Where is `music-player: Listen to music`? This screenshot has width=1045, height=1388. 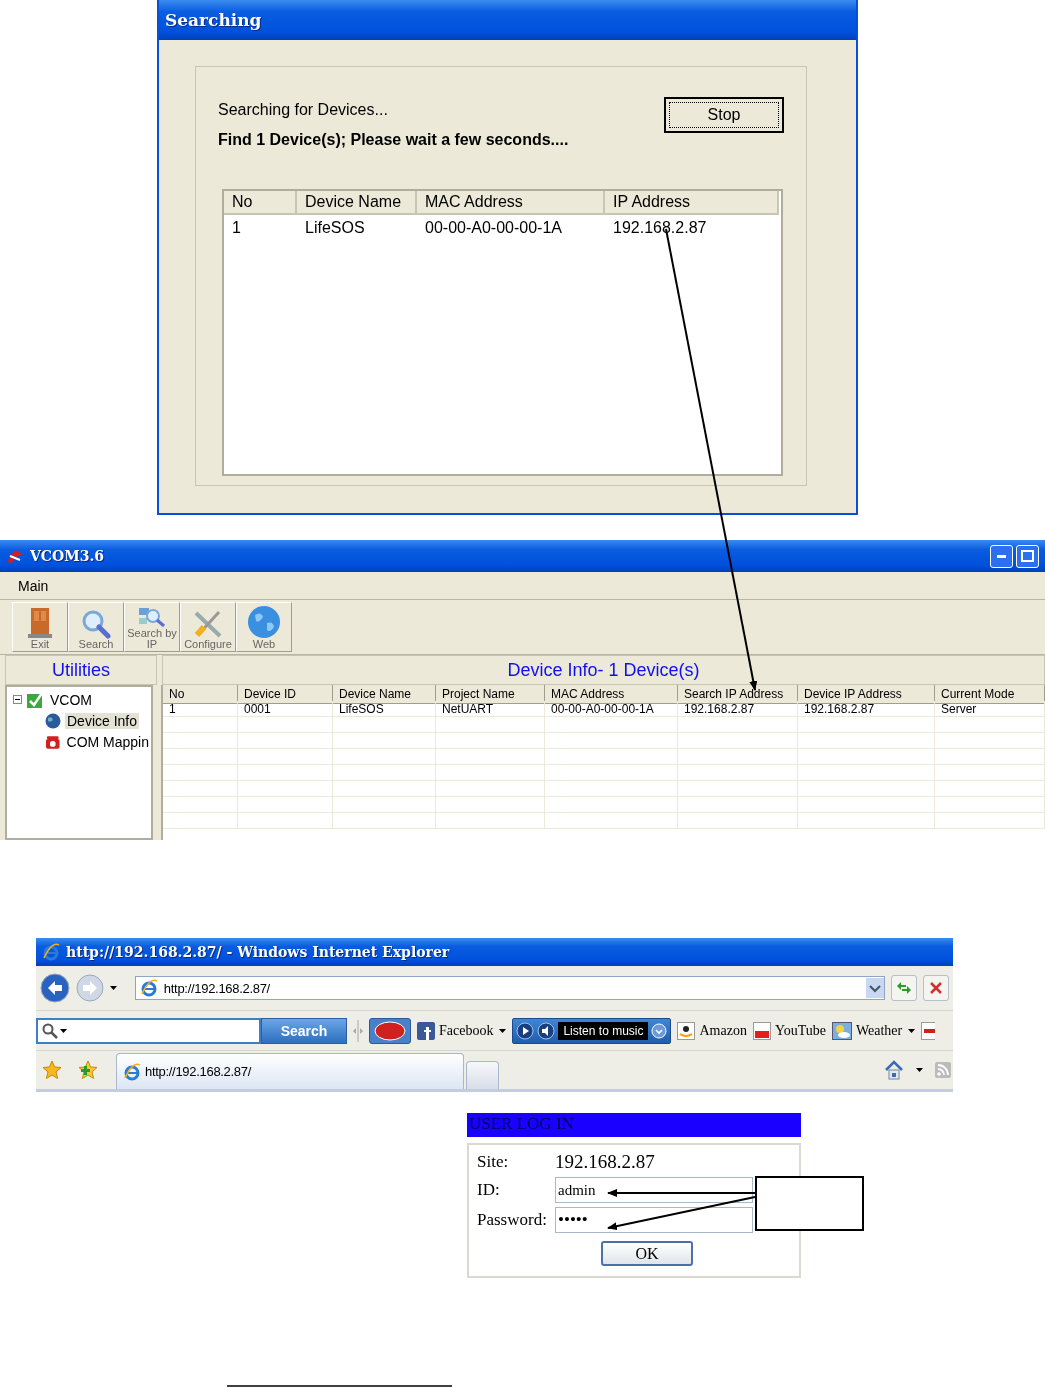
music-player: Listen to music is located at coordinates (592, 1030).